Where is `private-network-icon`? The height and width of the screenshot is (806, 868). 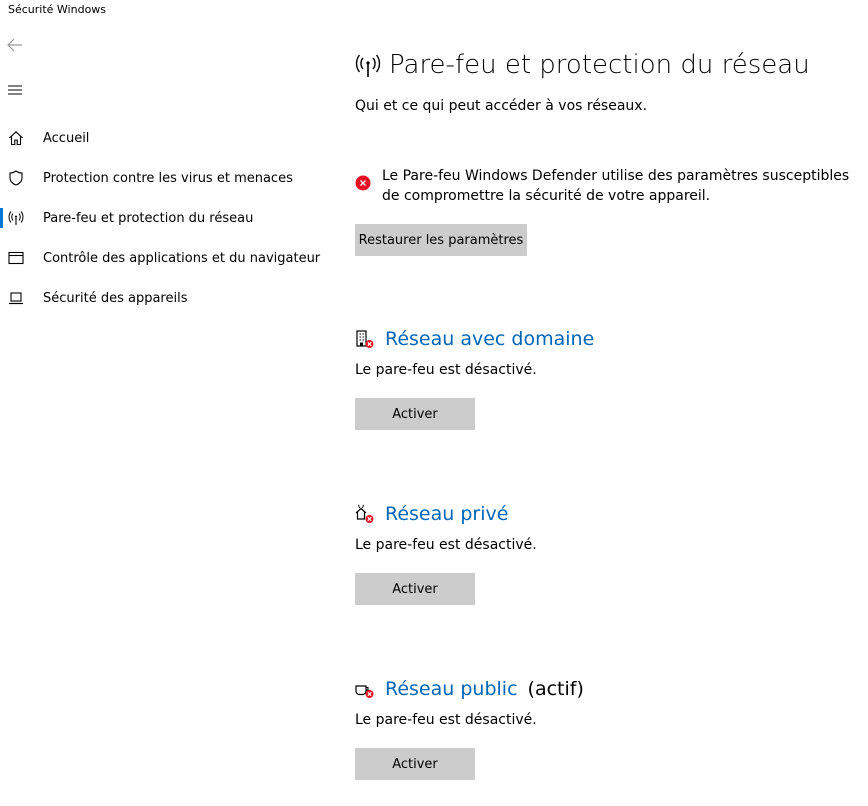 private-network-icon is located at coordinates (365, 514).